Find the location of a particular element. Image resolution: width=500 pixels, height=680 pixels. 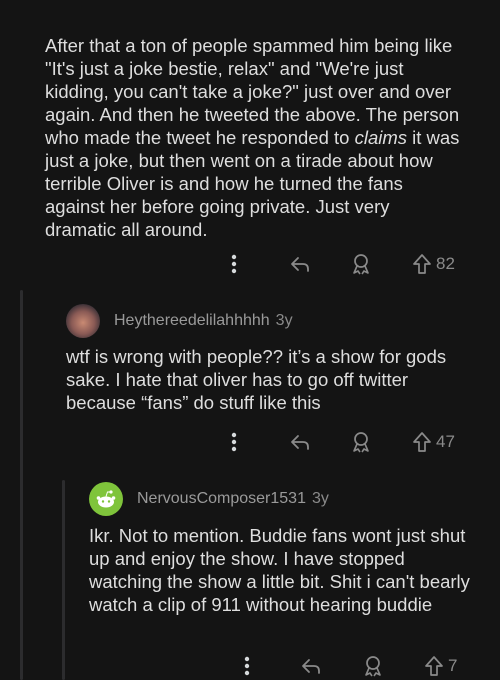

upvote-count: 7 is located at coordinates (453, 665).